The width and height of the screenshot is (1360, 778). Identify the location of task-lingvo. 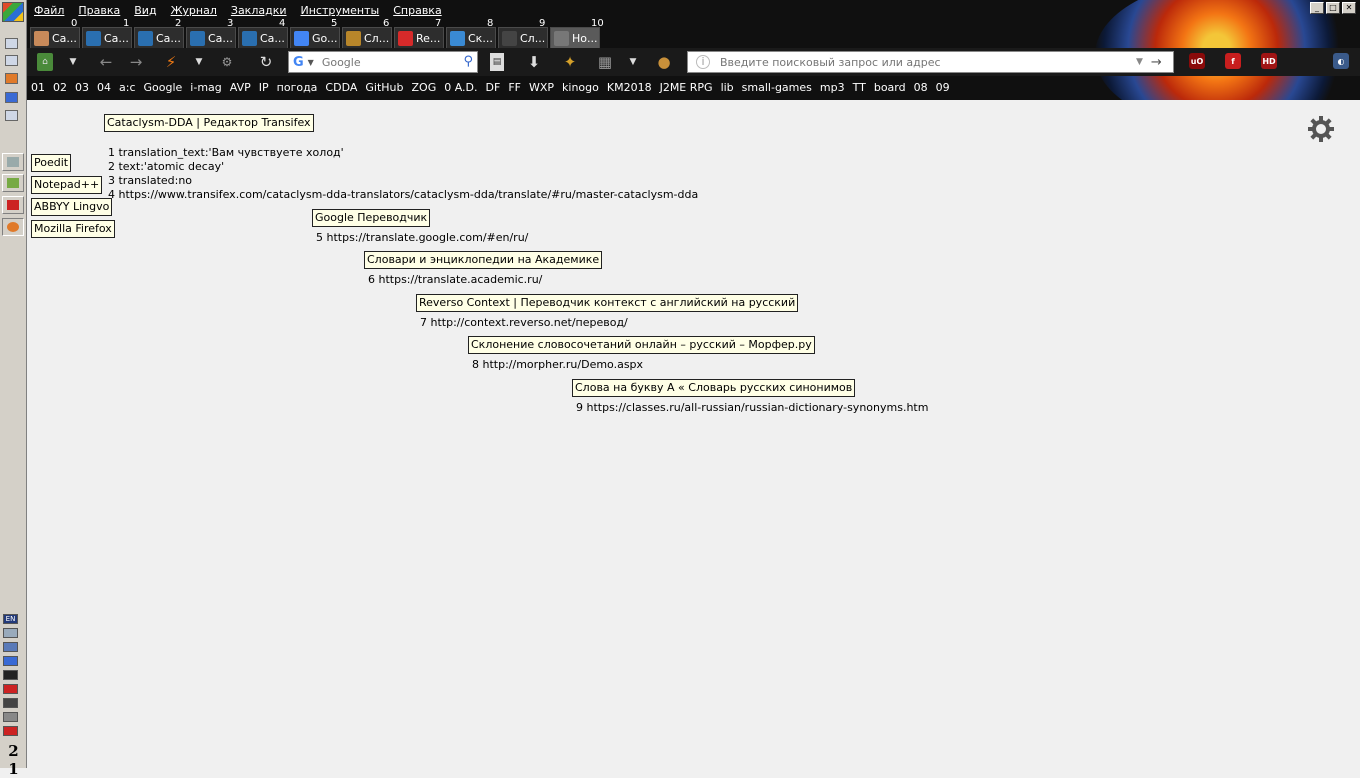
(13, 205).